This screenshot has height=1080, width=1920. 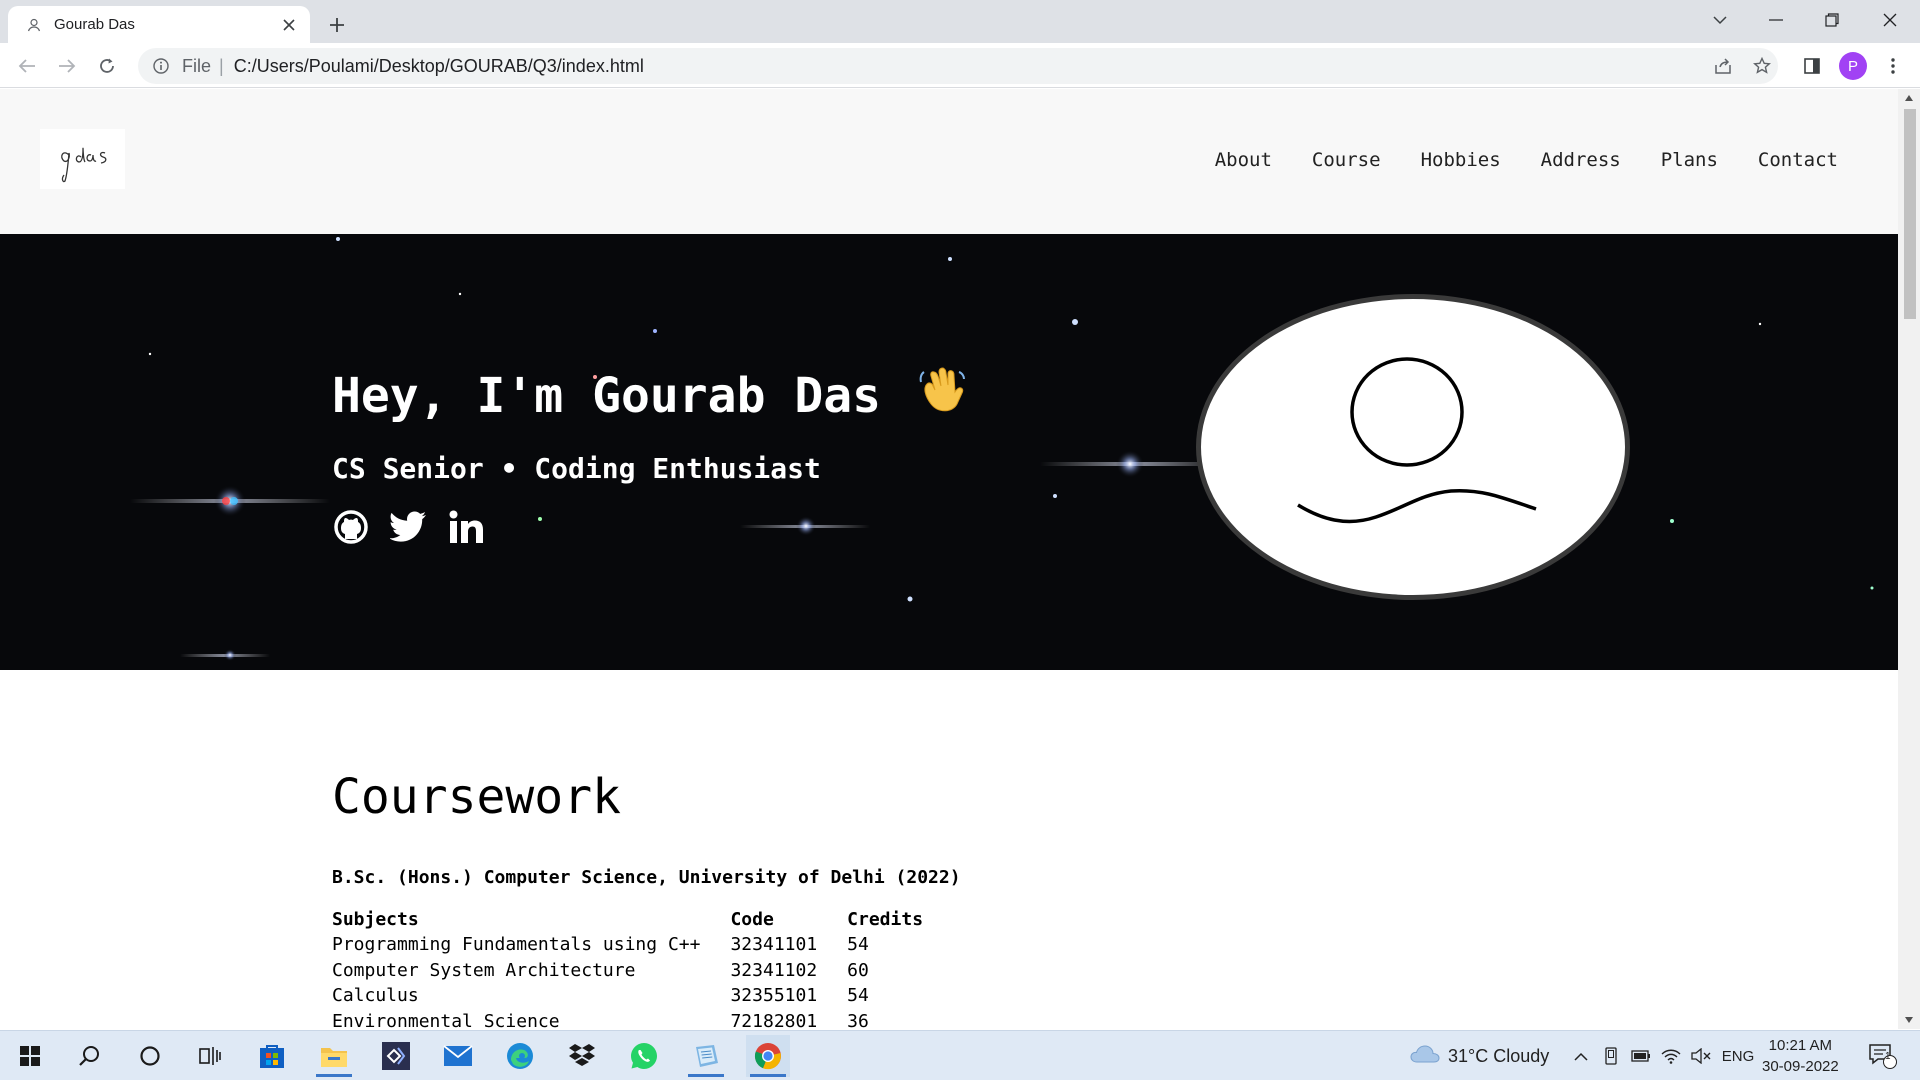 I want to click on browser-menu-icon, so click(x=1893, y=66).